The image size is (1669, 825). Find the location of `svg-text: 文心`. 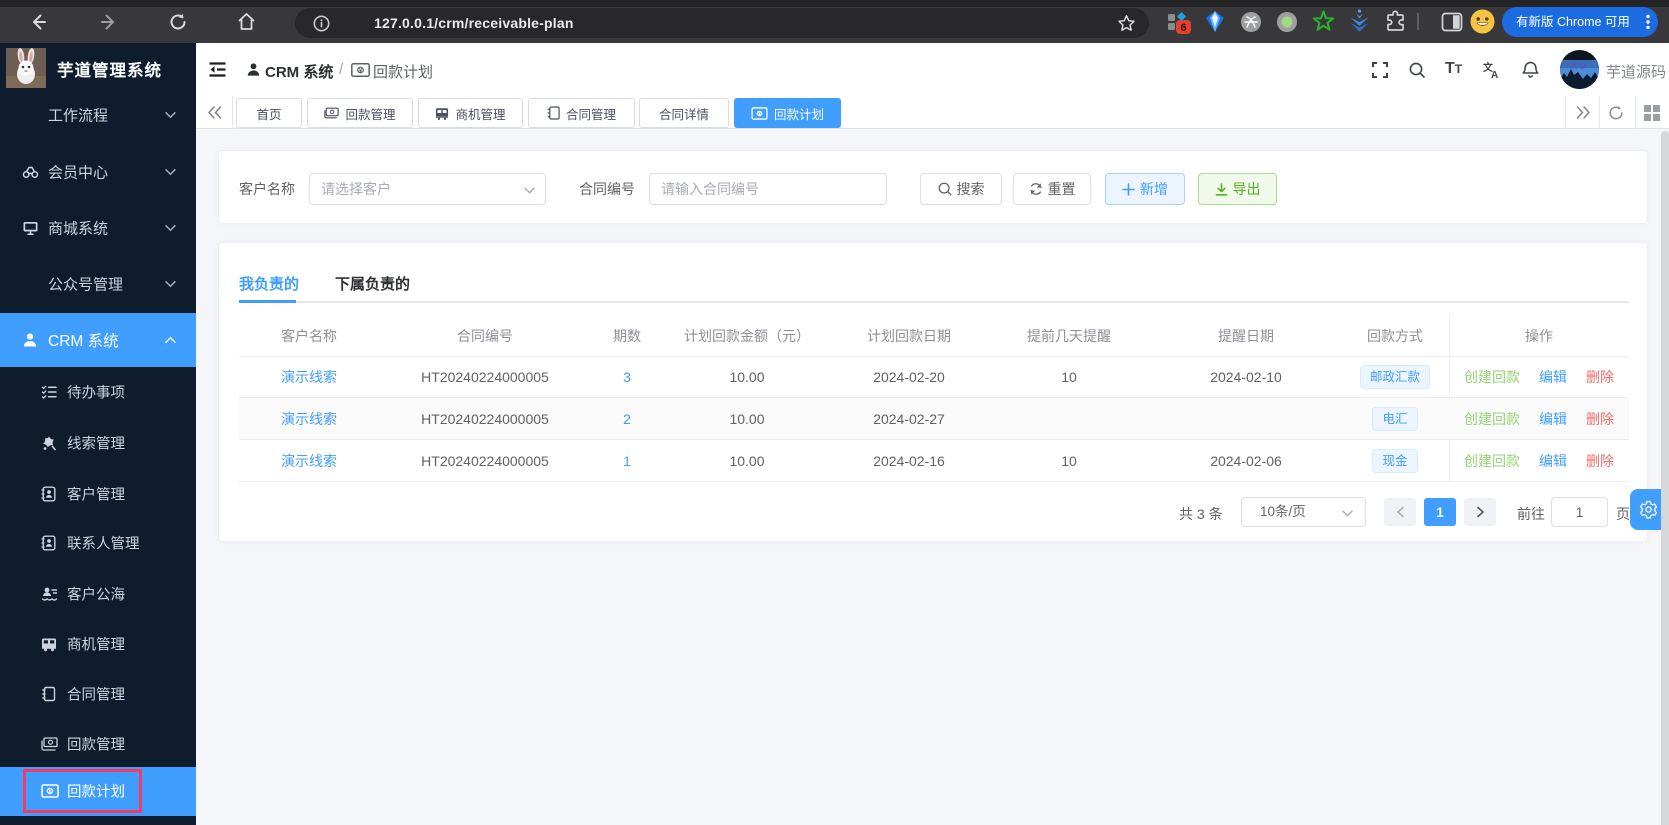

svg-text: 文心 is located at coordinates (1578, 65).